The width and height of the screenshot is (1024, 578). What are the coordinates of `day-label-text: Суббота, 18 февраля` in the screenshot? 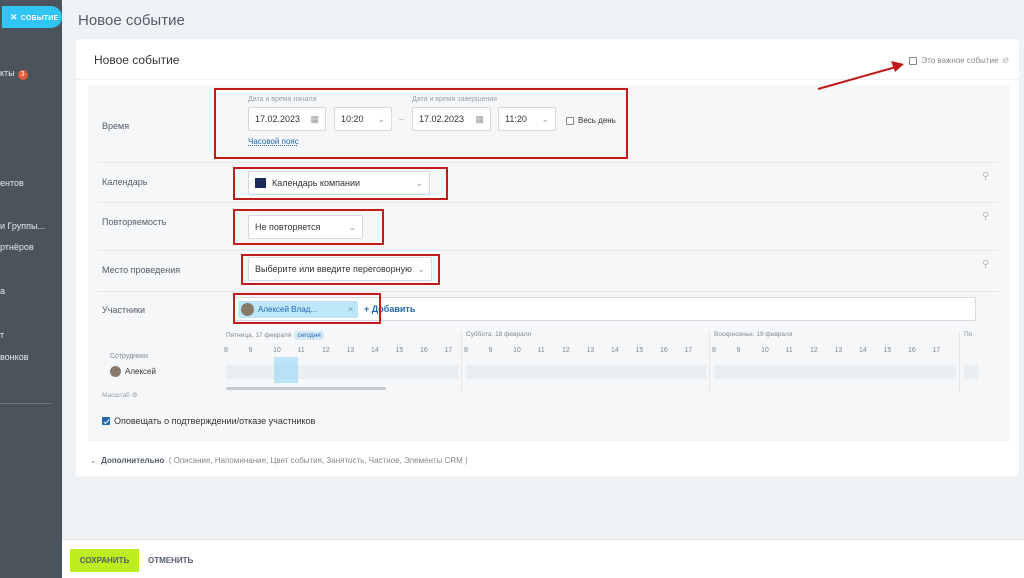 It's located at (499, 334).